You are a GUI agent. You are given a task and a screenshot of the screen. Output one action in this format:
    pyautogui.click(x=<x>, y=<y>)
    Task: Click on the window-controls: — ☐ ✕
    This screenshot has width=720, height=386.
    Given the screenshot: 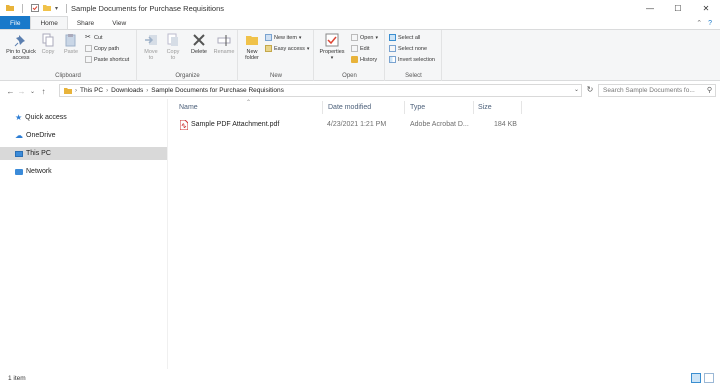 What is the action you would take?
    pyautogui.click(x=678, y=8)
    